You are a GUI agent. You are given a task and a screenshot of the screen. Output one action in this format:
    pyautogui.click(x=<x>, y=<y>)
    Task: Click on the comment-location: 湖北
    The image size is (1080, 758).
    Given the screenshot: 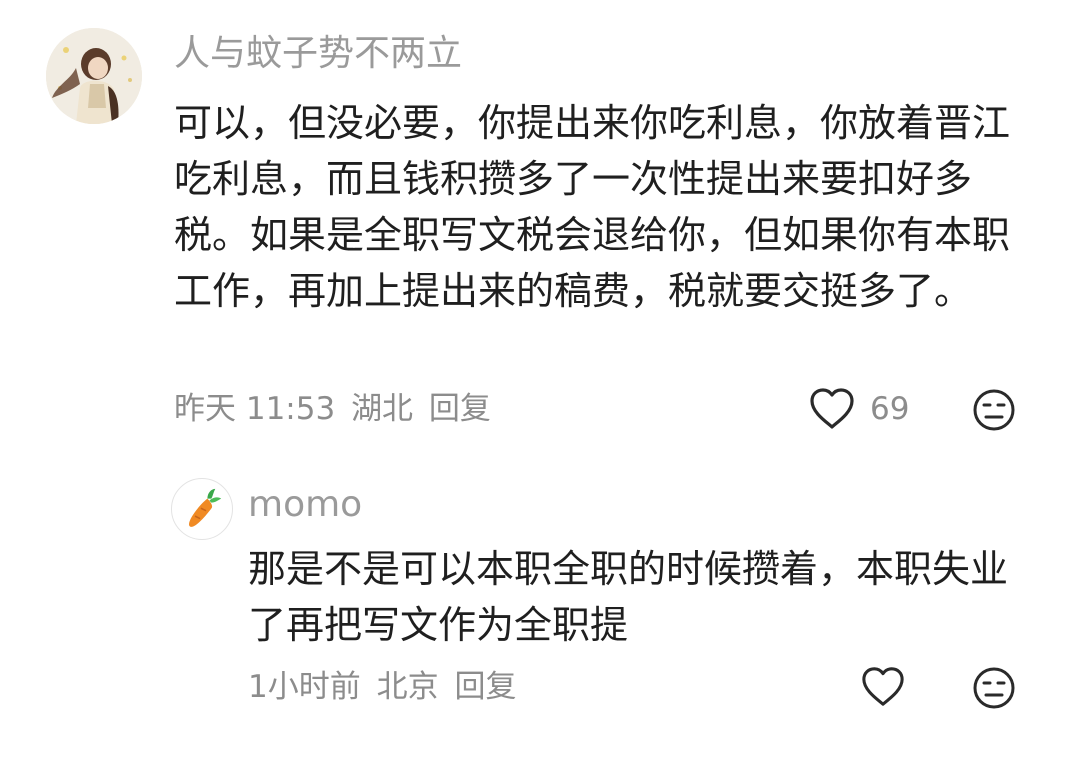 What is the action you would take?
    pyautogui.click(x=382, y=409)
    